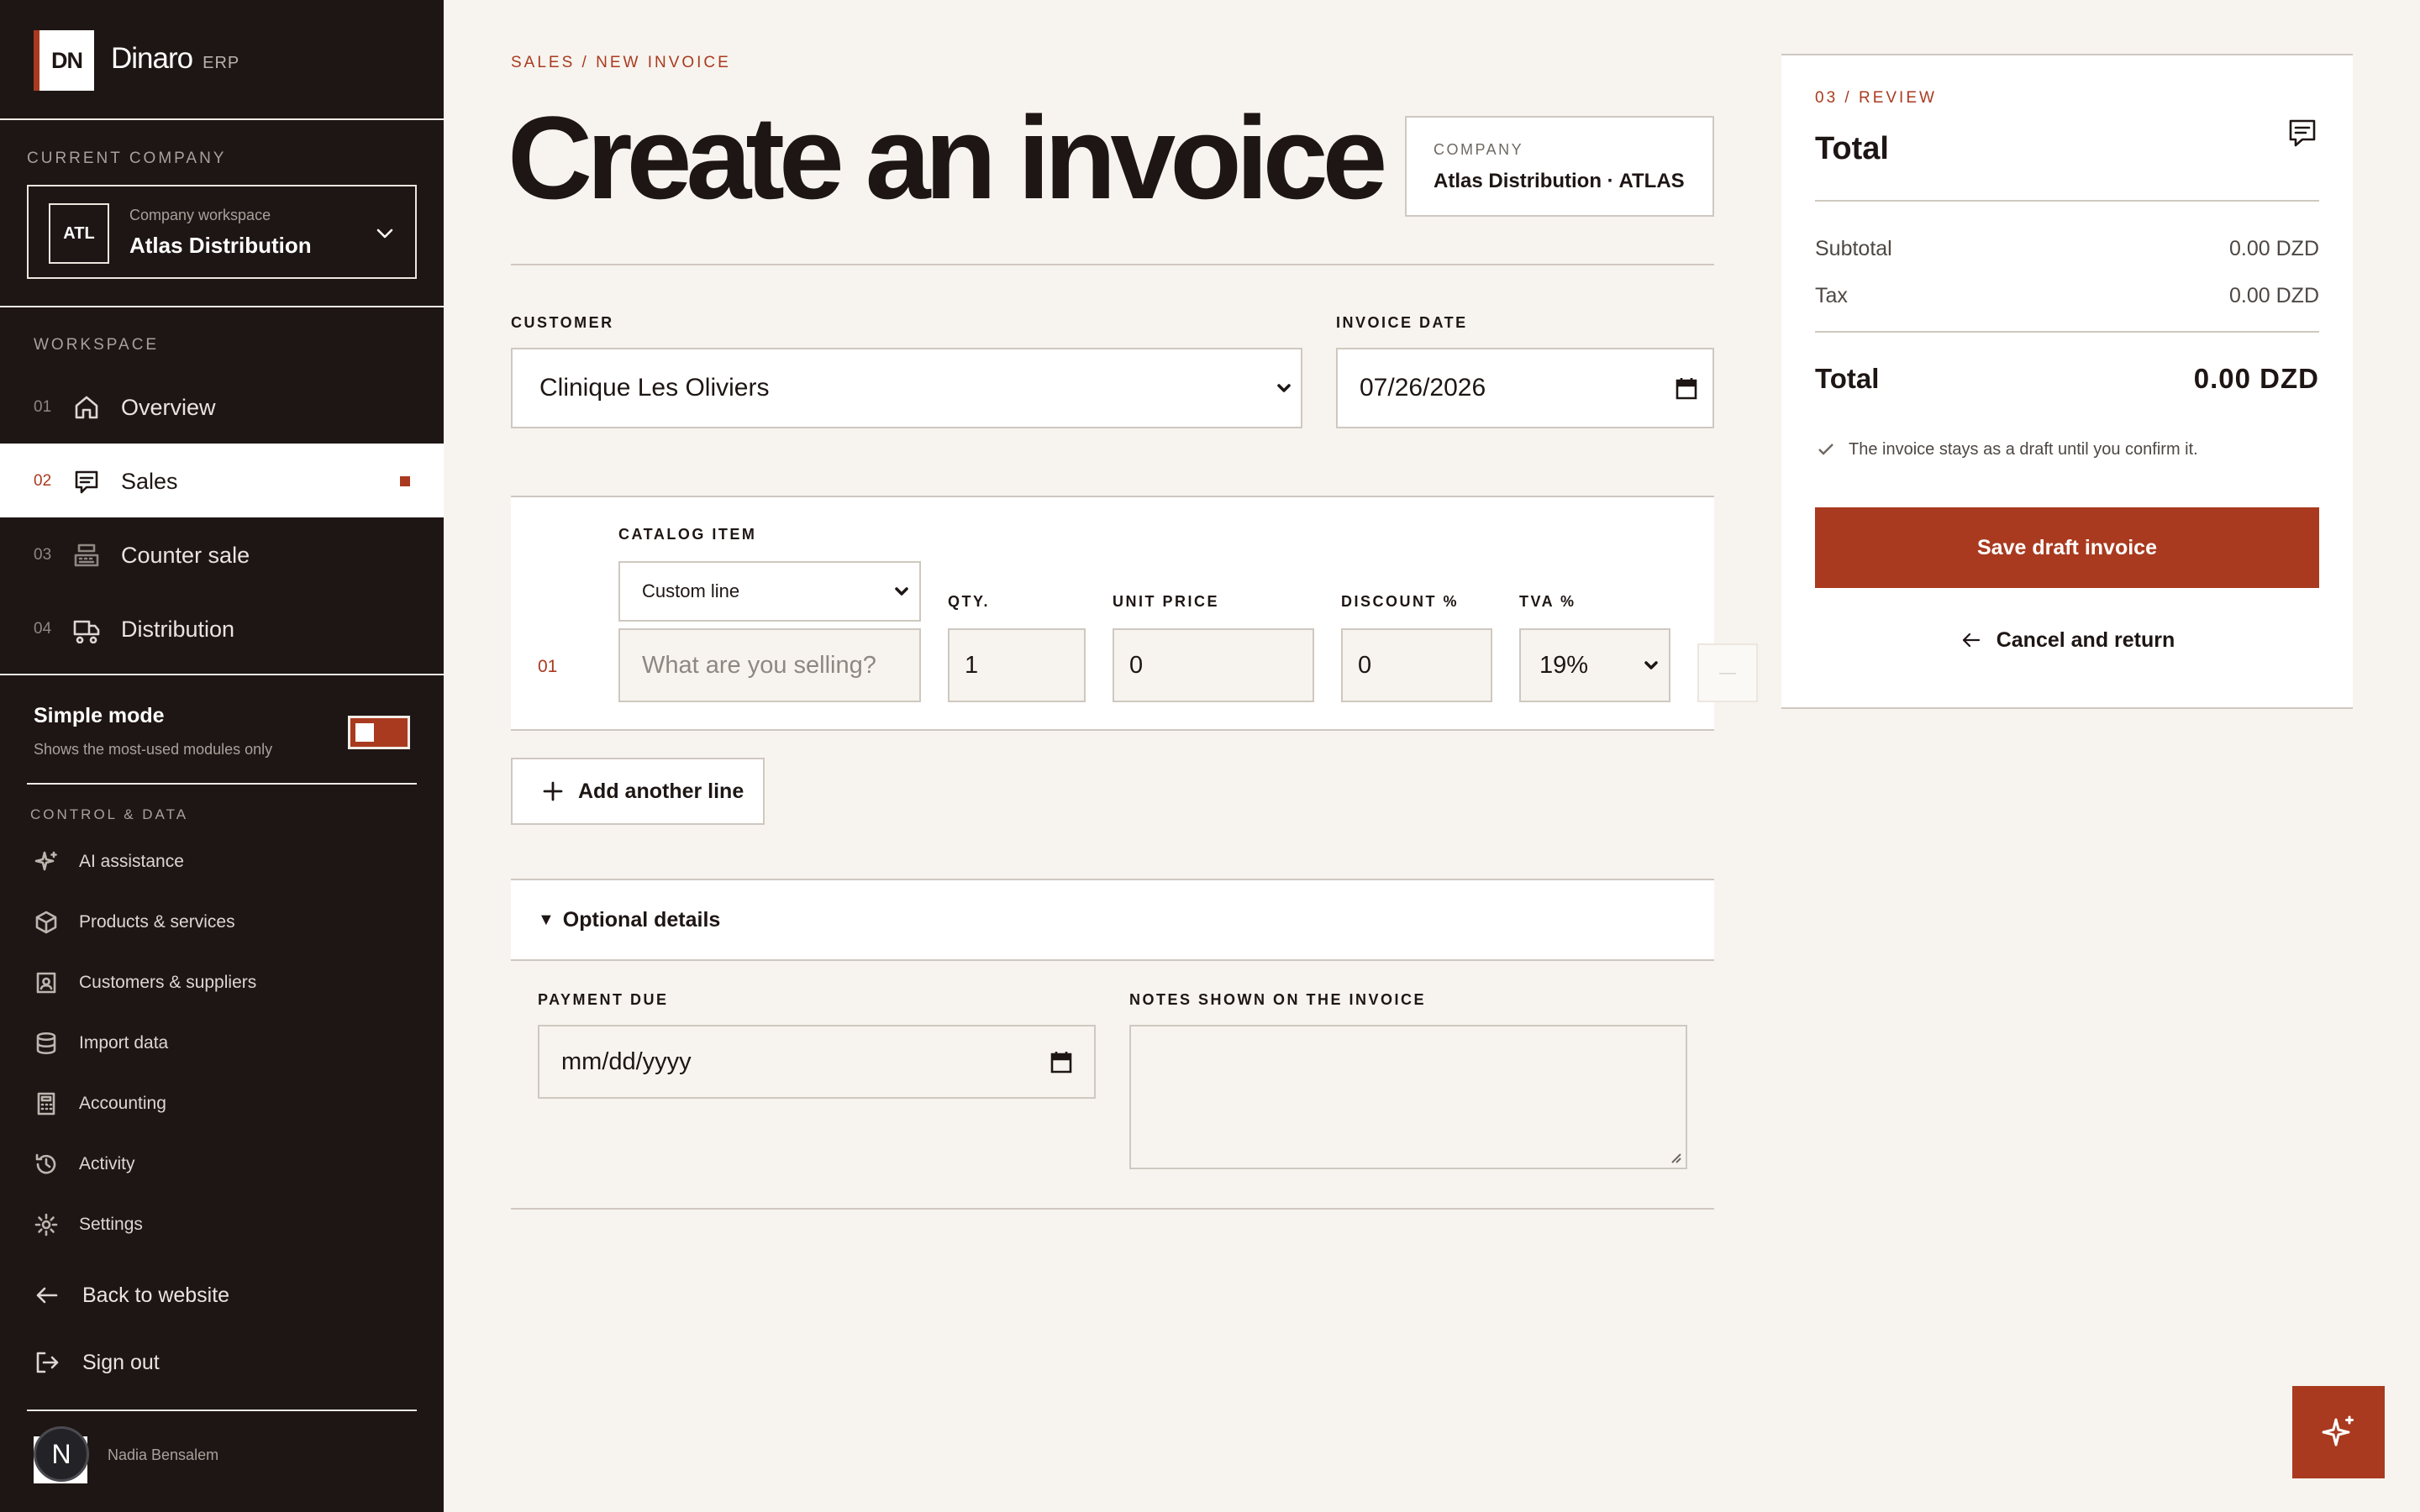 Image resolution: width=2420 pixels, height=1512 pixels. Describe the element at coordinates (1564, 665) in the screenshot. I see `tva-value: 19%` at that location.